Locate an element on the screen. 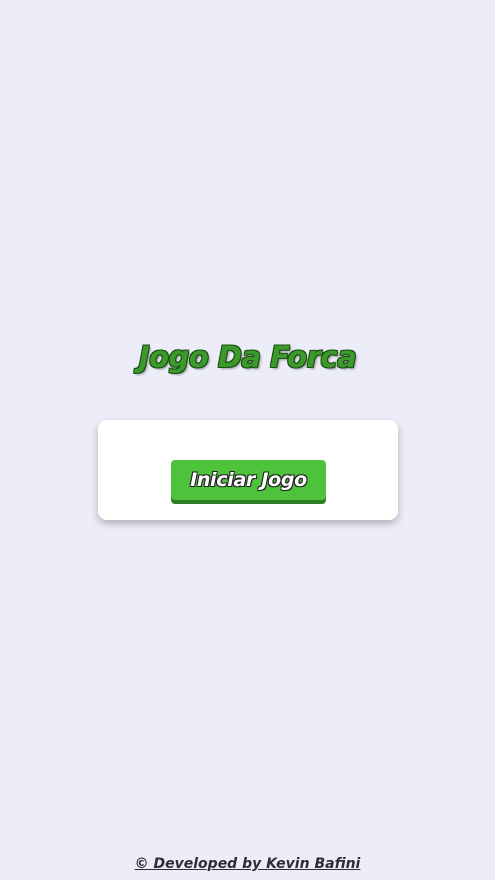 This screenshot has height=880, width=495. start-card: Iniciar Jogo is located at coordinates (248, 470).